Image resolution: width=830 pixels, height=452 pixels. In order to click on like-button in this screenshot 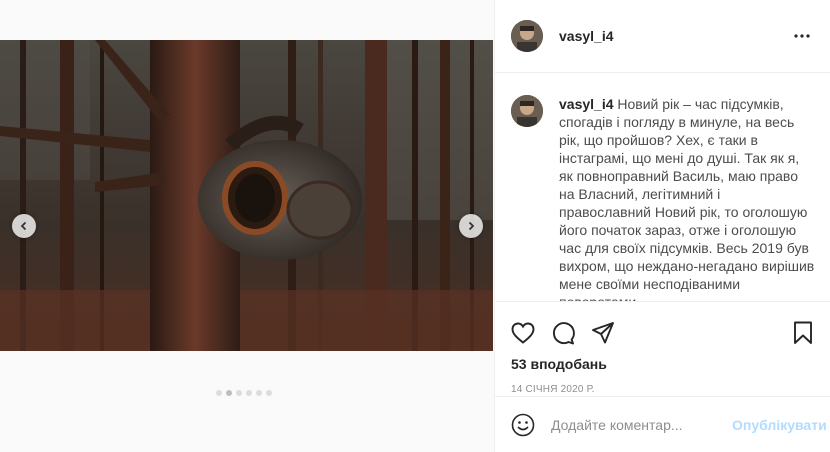, I will do `click(523, 333)`.